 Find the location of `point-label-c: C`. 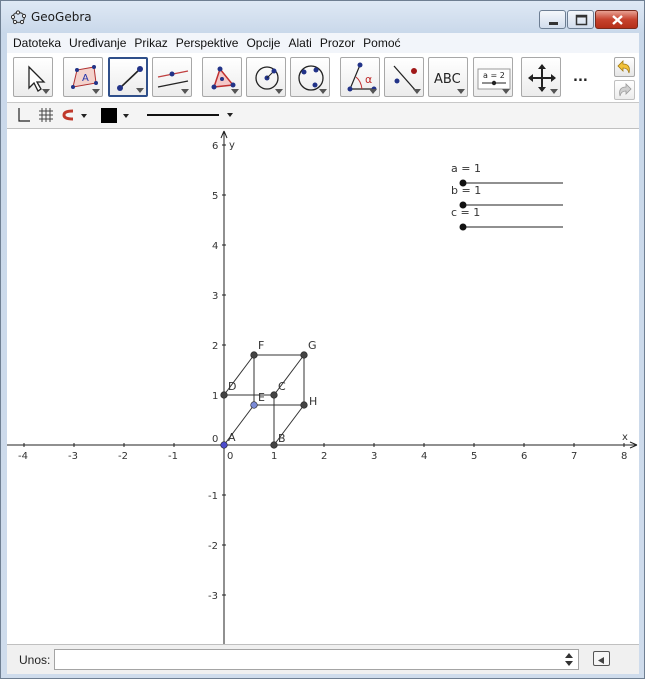

point-label-c: C is located at coordinates (282, 386).